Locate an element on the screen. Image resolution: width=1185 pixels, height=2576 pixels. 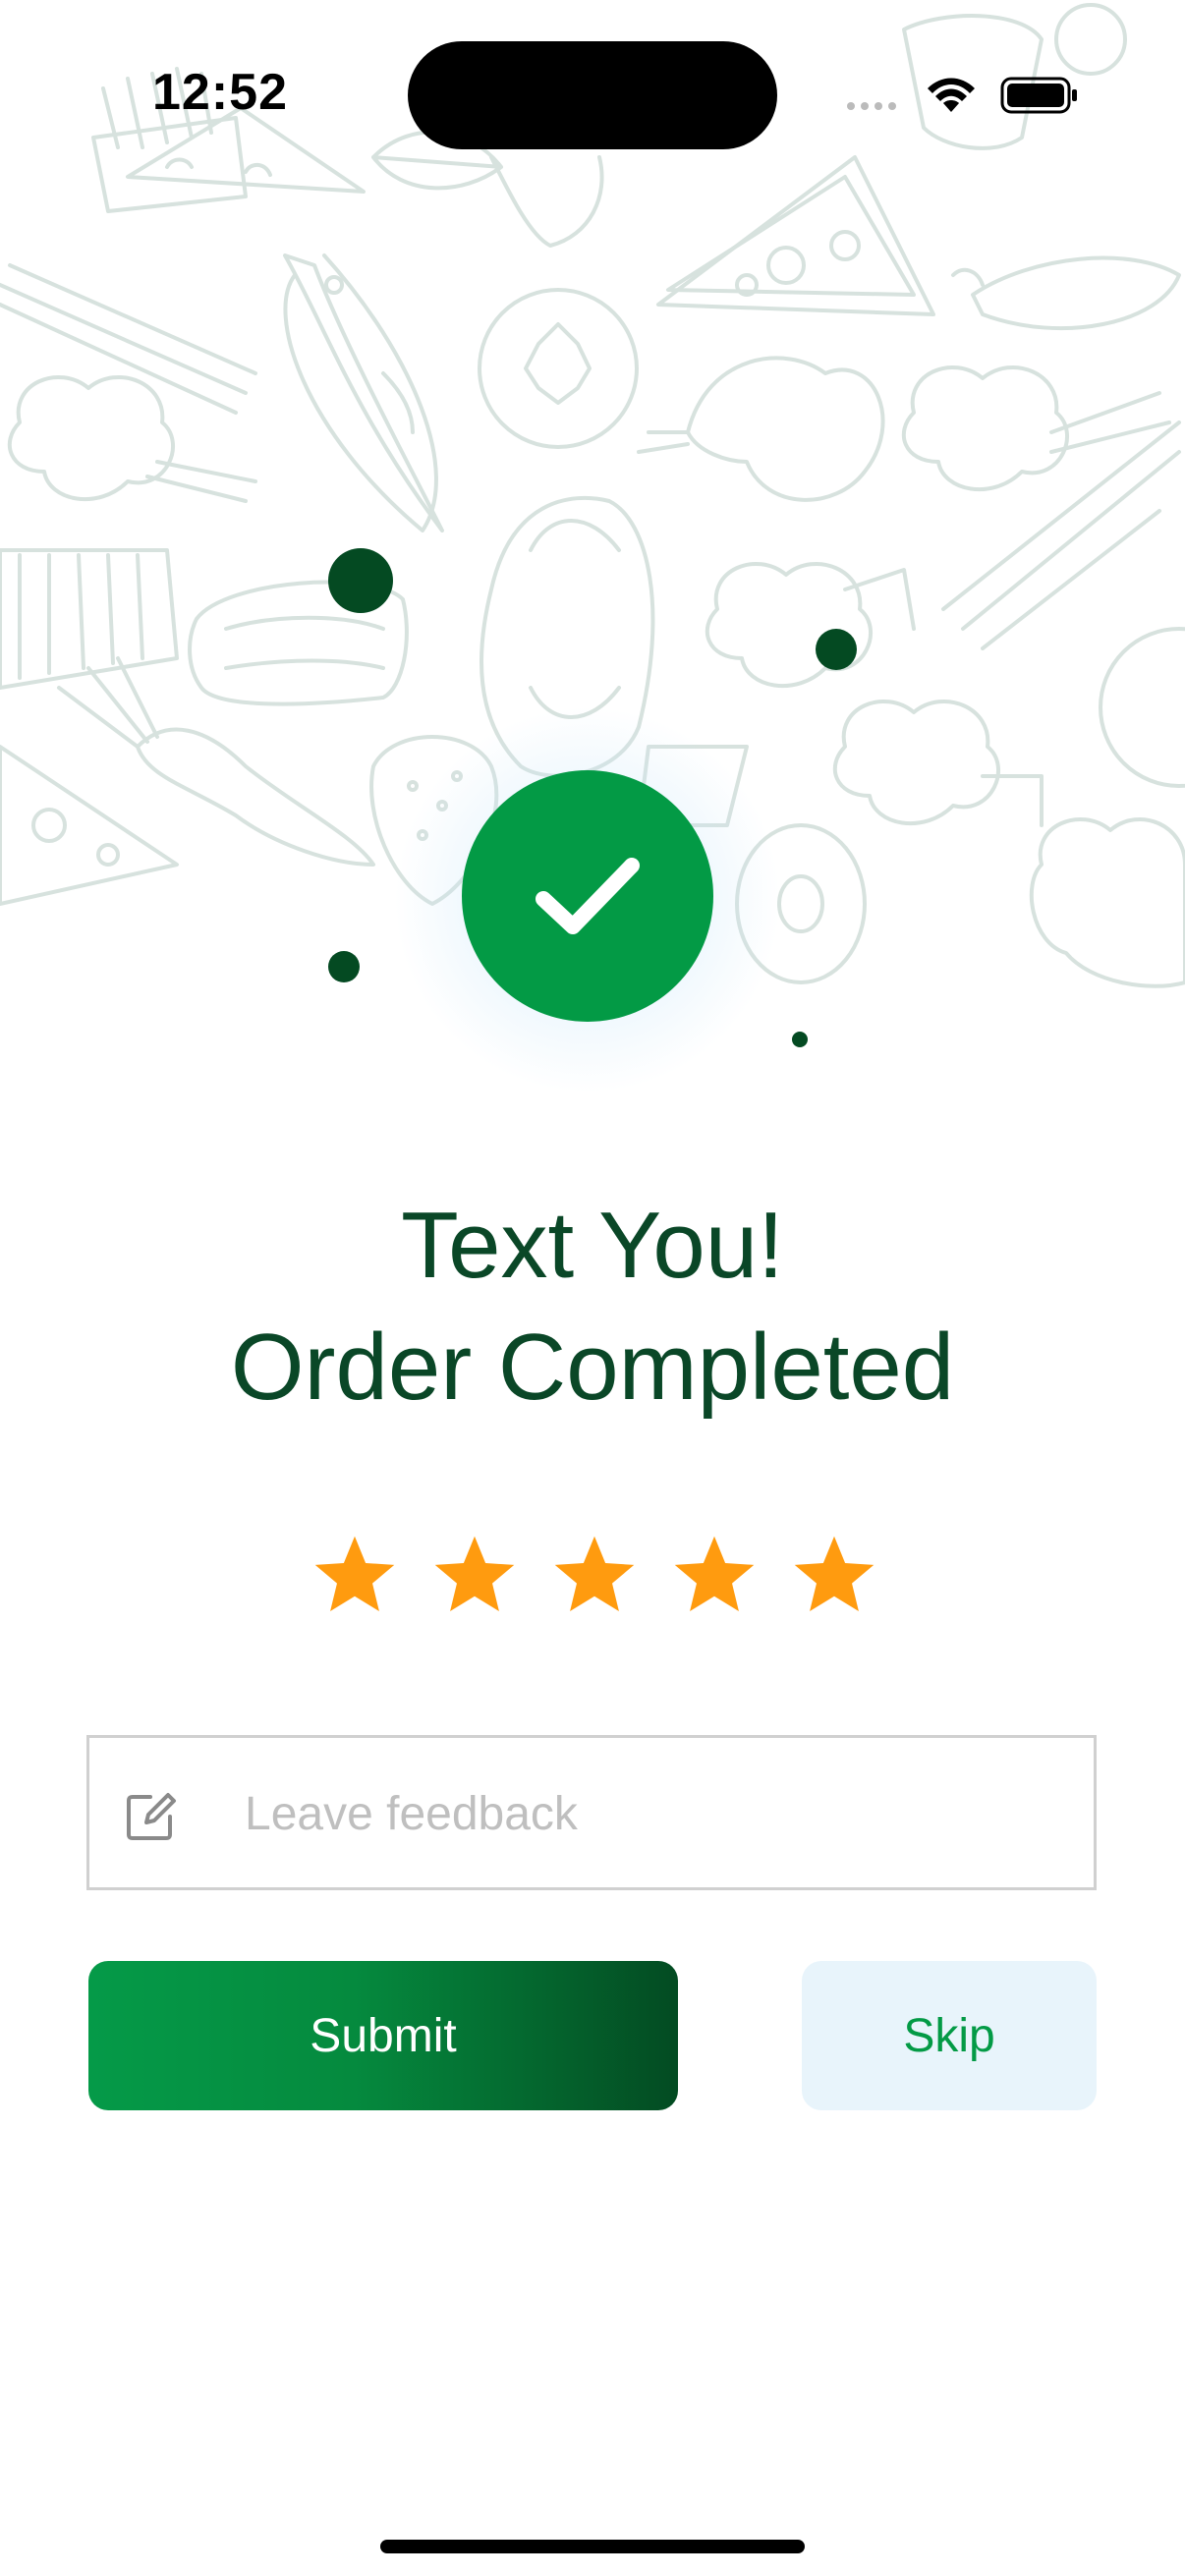
success-title: Text You! Order Completed is located at coordinates (592, 1306).